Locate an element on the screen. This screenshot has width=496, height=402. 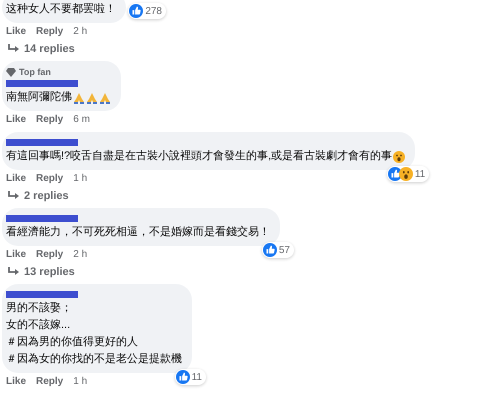
reaction-count: 278 is located at coordinates (153, 11).